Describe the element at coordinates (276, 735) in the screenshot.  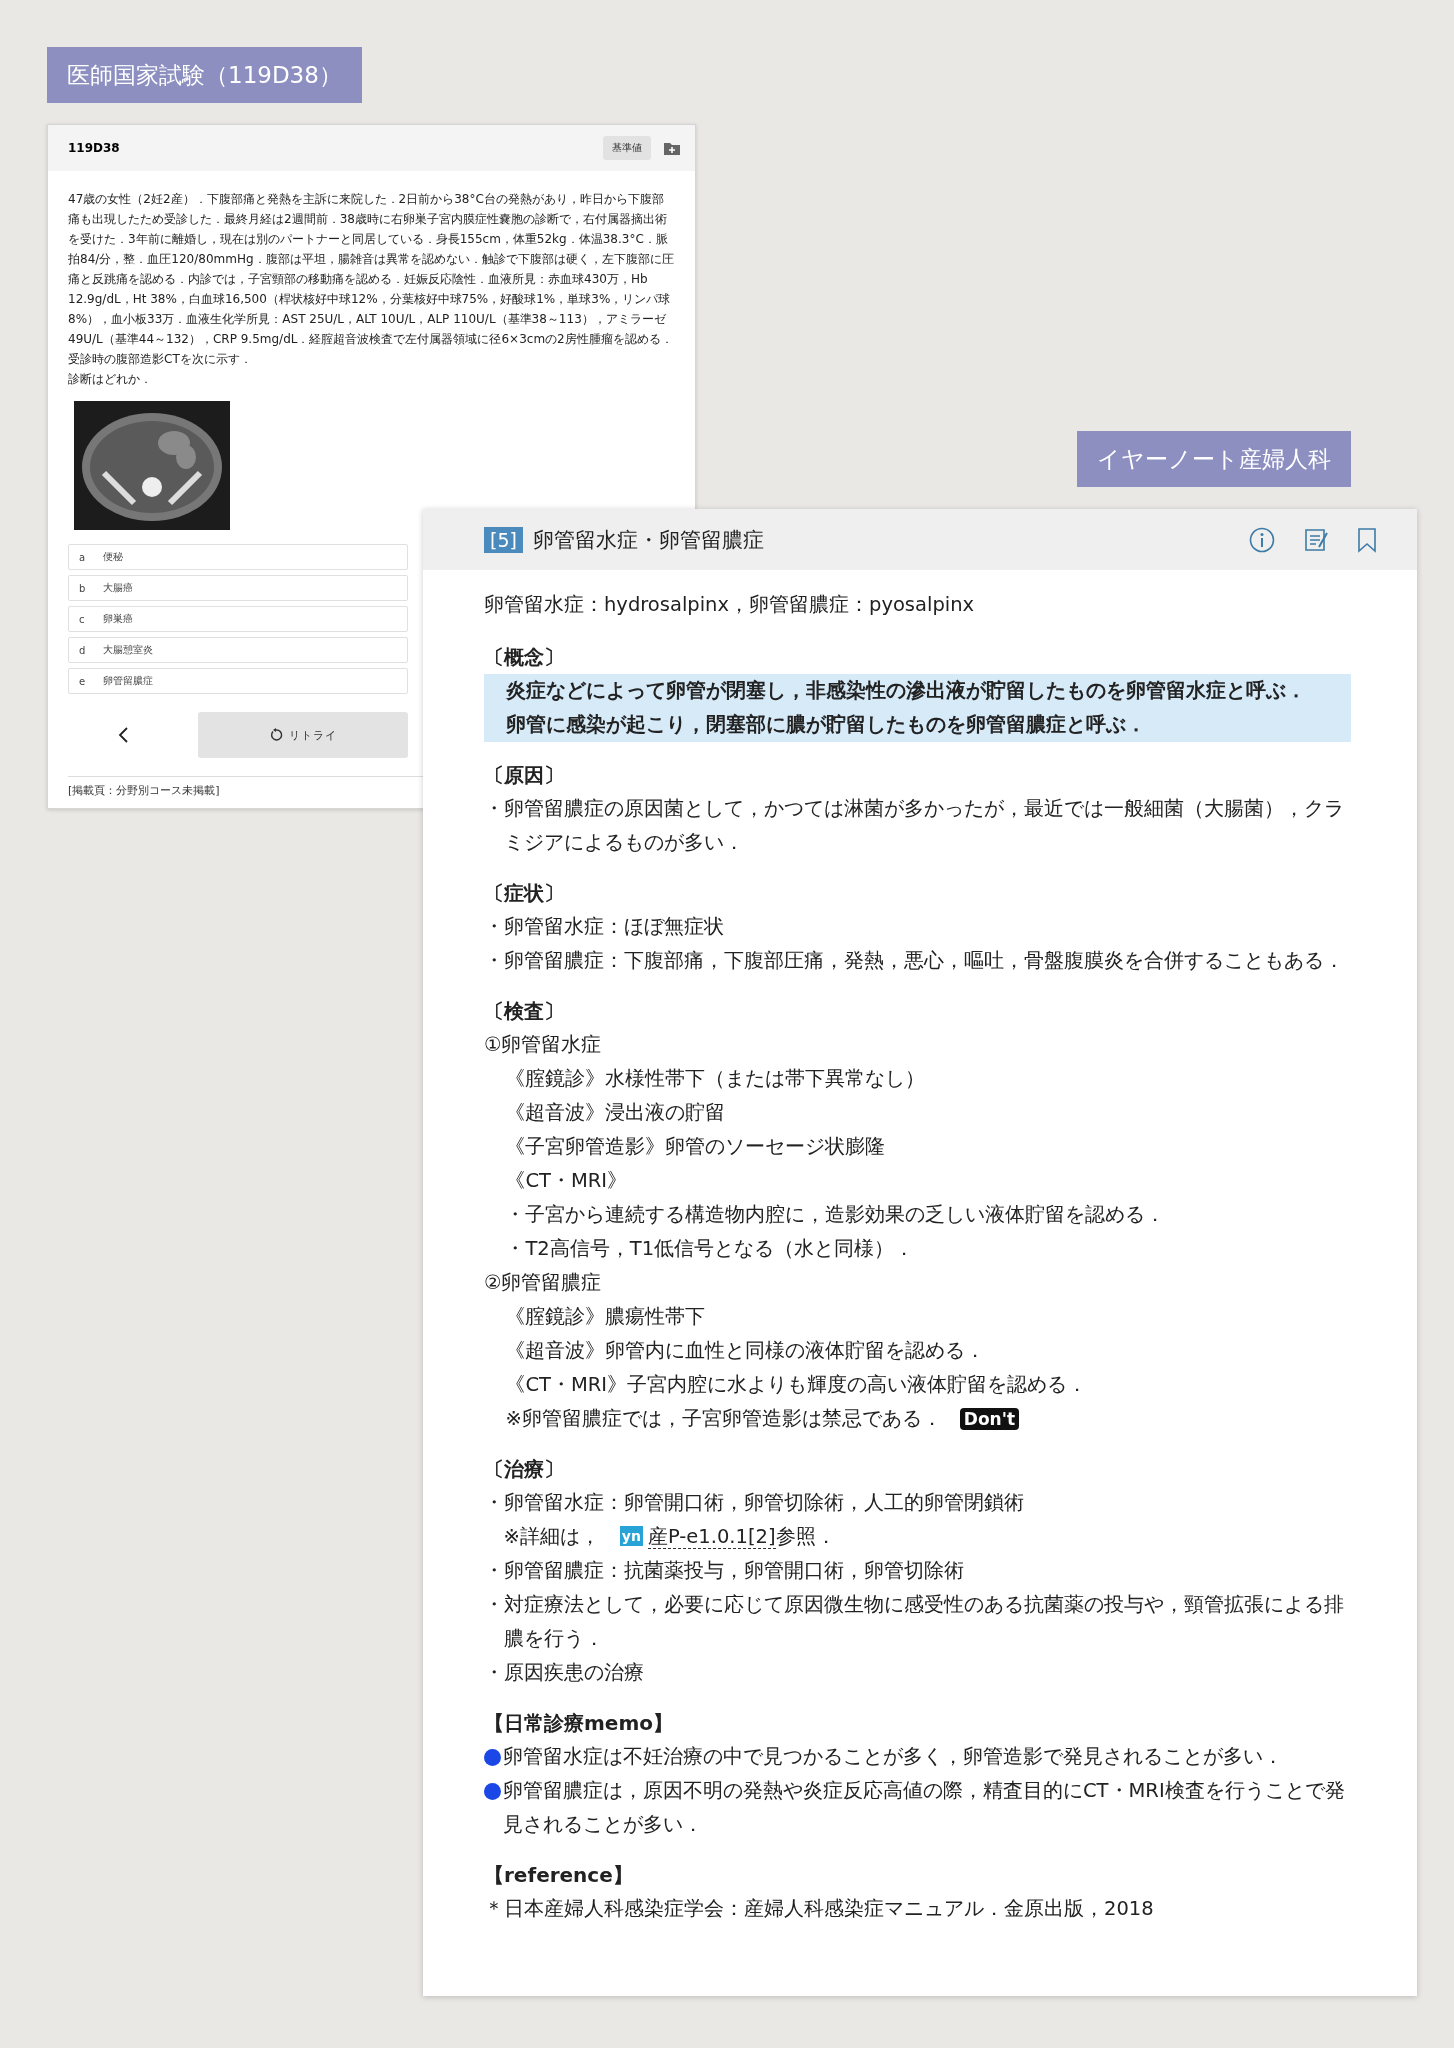
I see `retry-icon` at that location.